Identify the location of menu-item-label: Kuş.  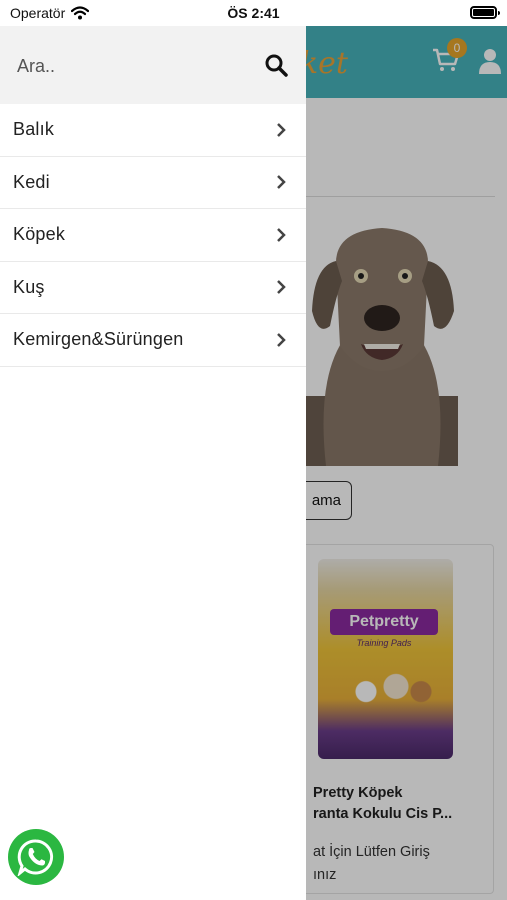
(29, 286).